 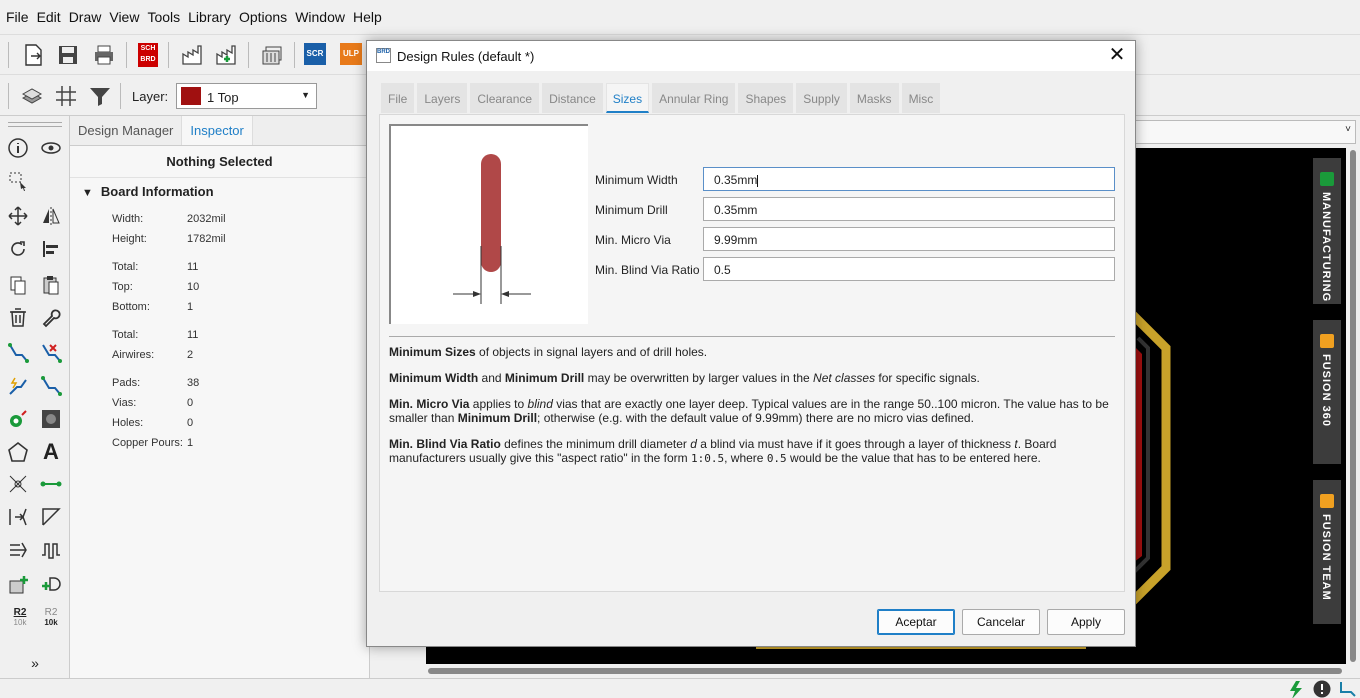 I want to click on text-icon: A, so click(x=51, y=452).